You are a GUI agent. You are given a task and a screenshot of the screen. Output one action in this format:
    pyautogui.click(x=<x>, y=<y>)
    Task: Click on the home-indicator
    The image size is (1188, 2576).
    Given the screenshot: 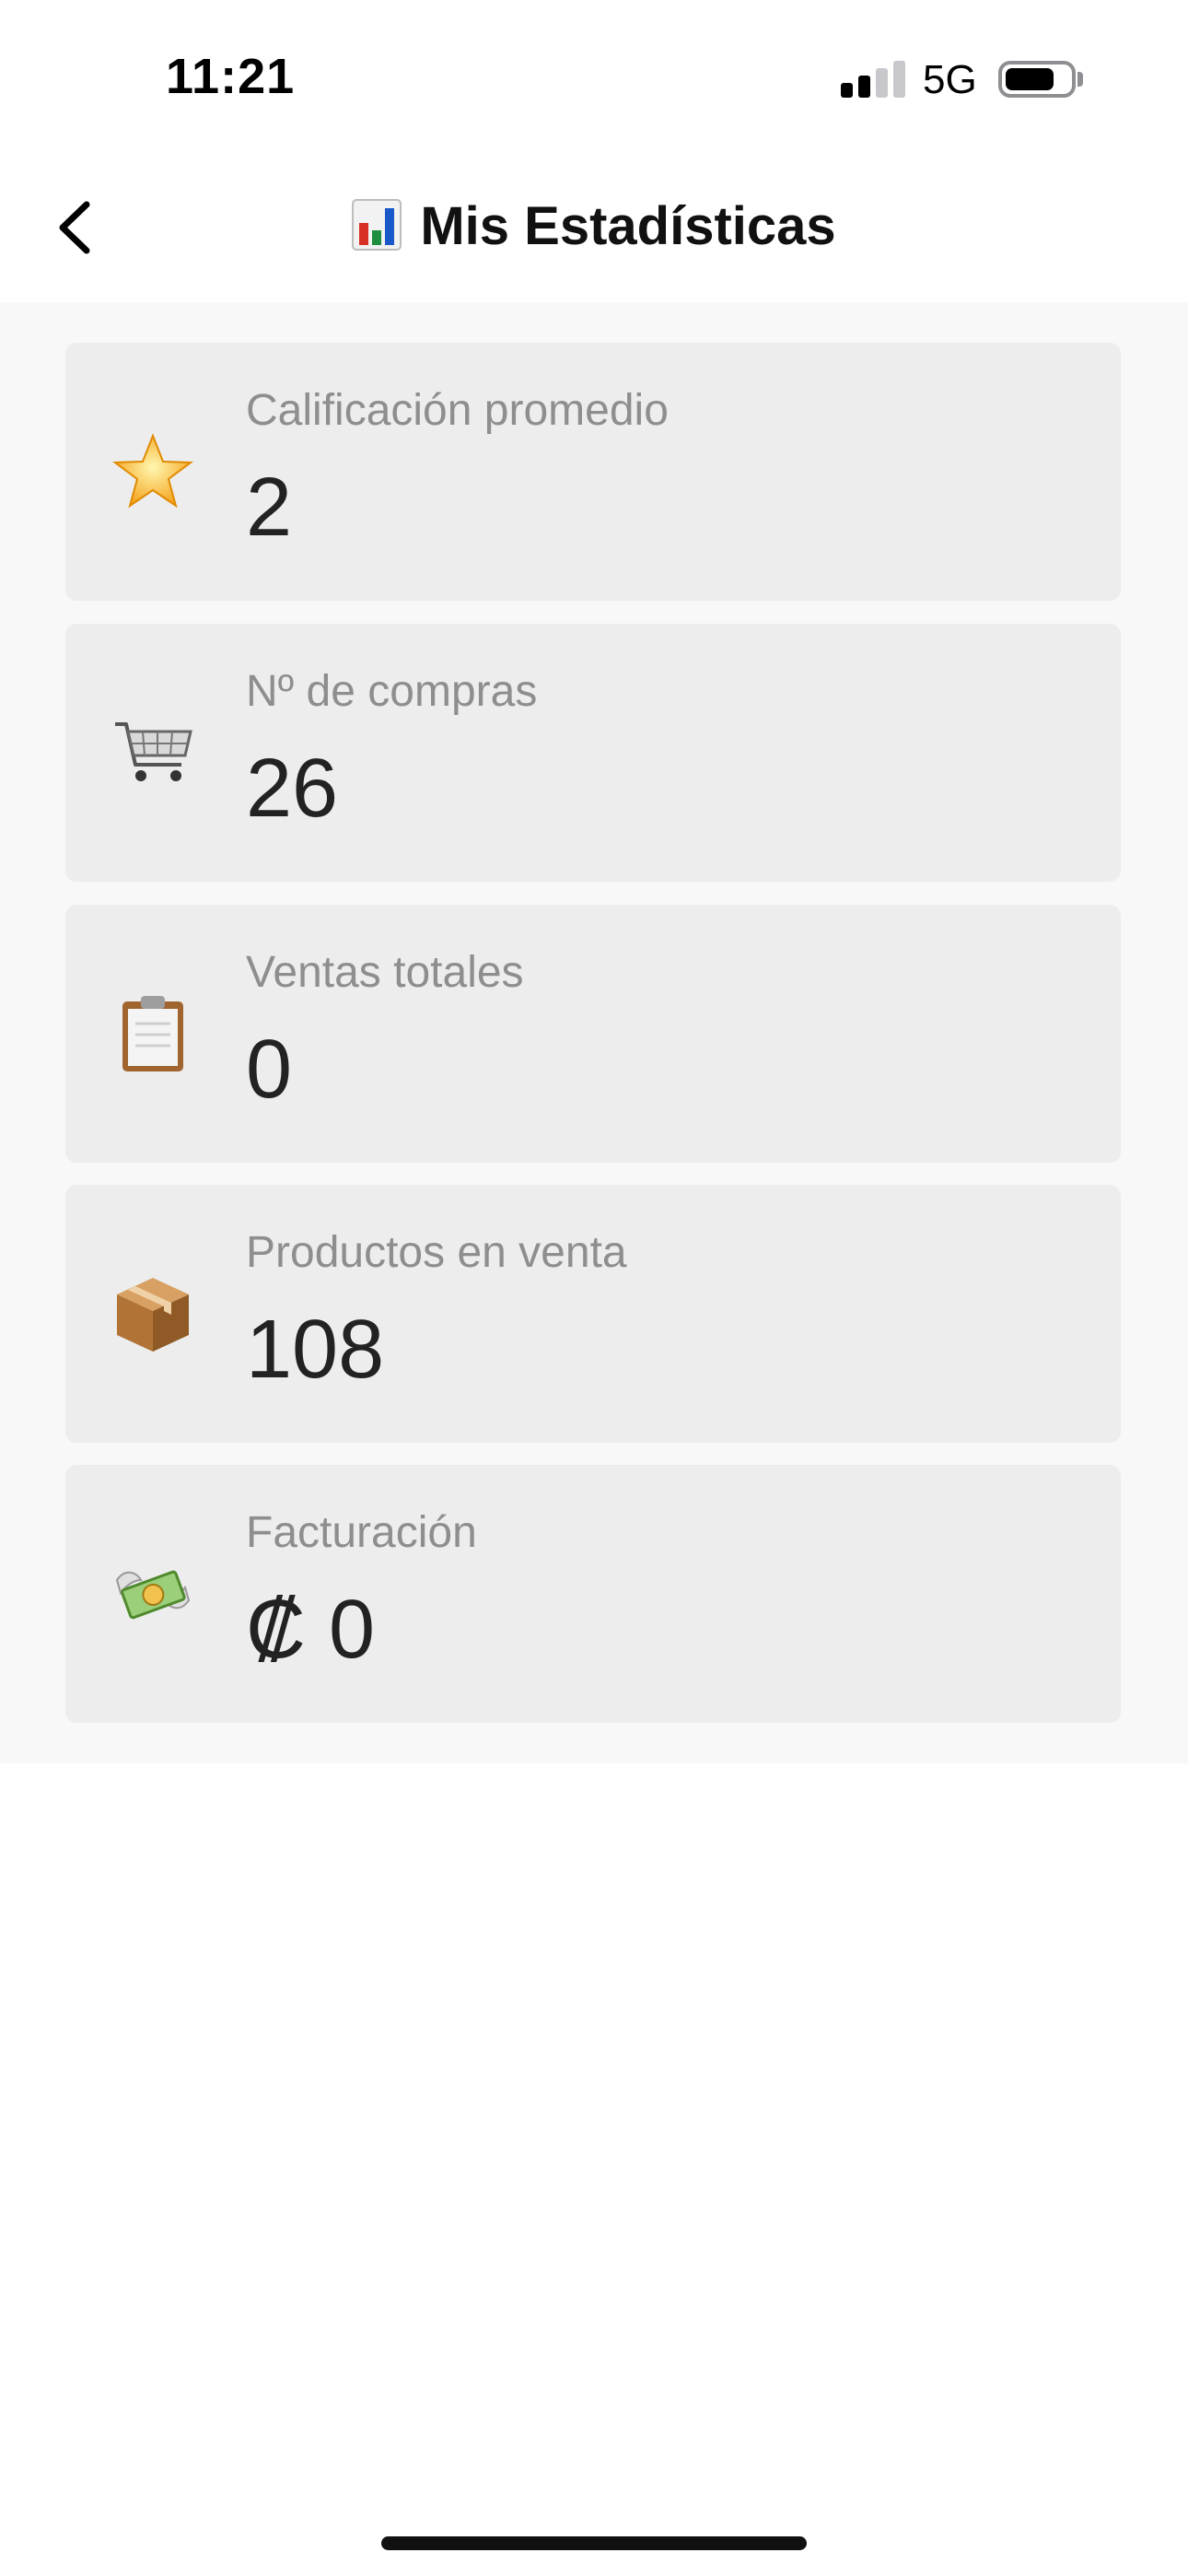 What is the action you would take?
    pyautogui.click(x=594, y=2543)
    